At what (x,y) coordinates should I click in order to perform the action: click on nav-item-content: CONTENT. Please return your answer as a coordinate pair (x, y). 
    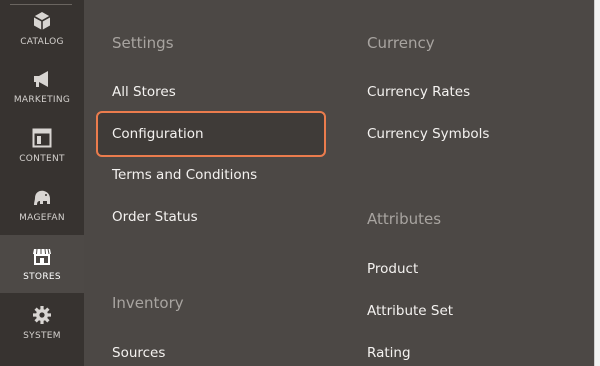
    Looking at the image, I should click on (42, 146).